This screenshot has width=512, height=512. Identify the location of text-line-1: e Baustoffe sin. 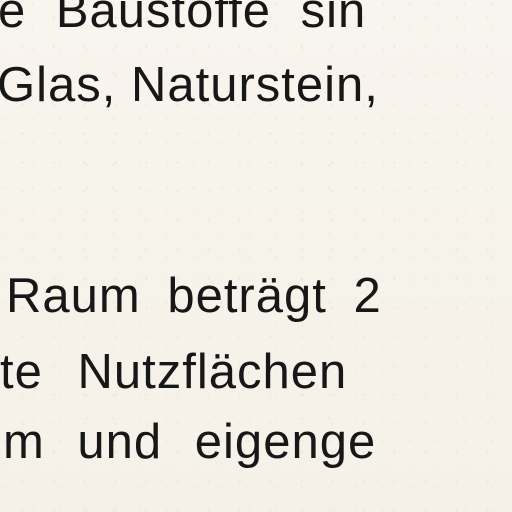
(183, 19).